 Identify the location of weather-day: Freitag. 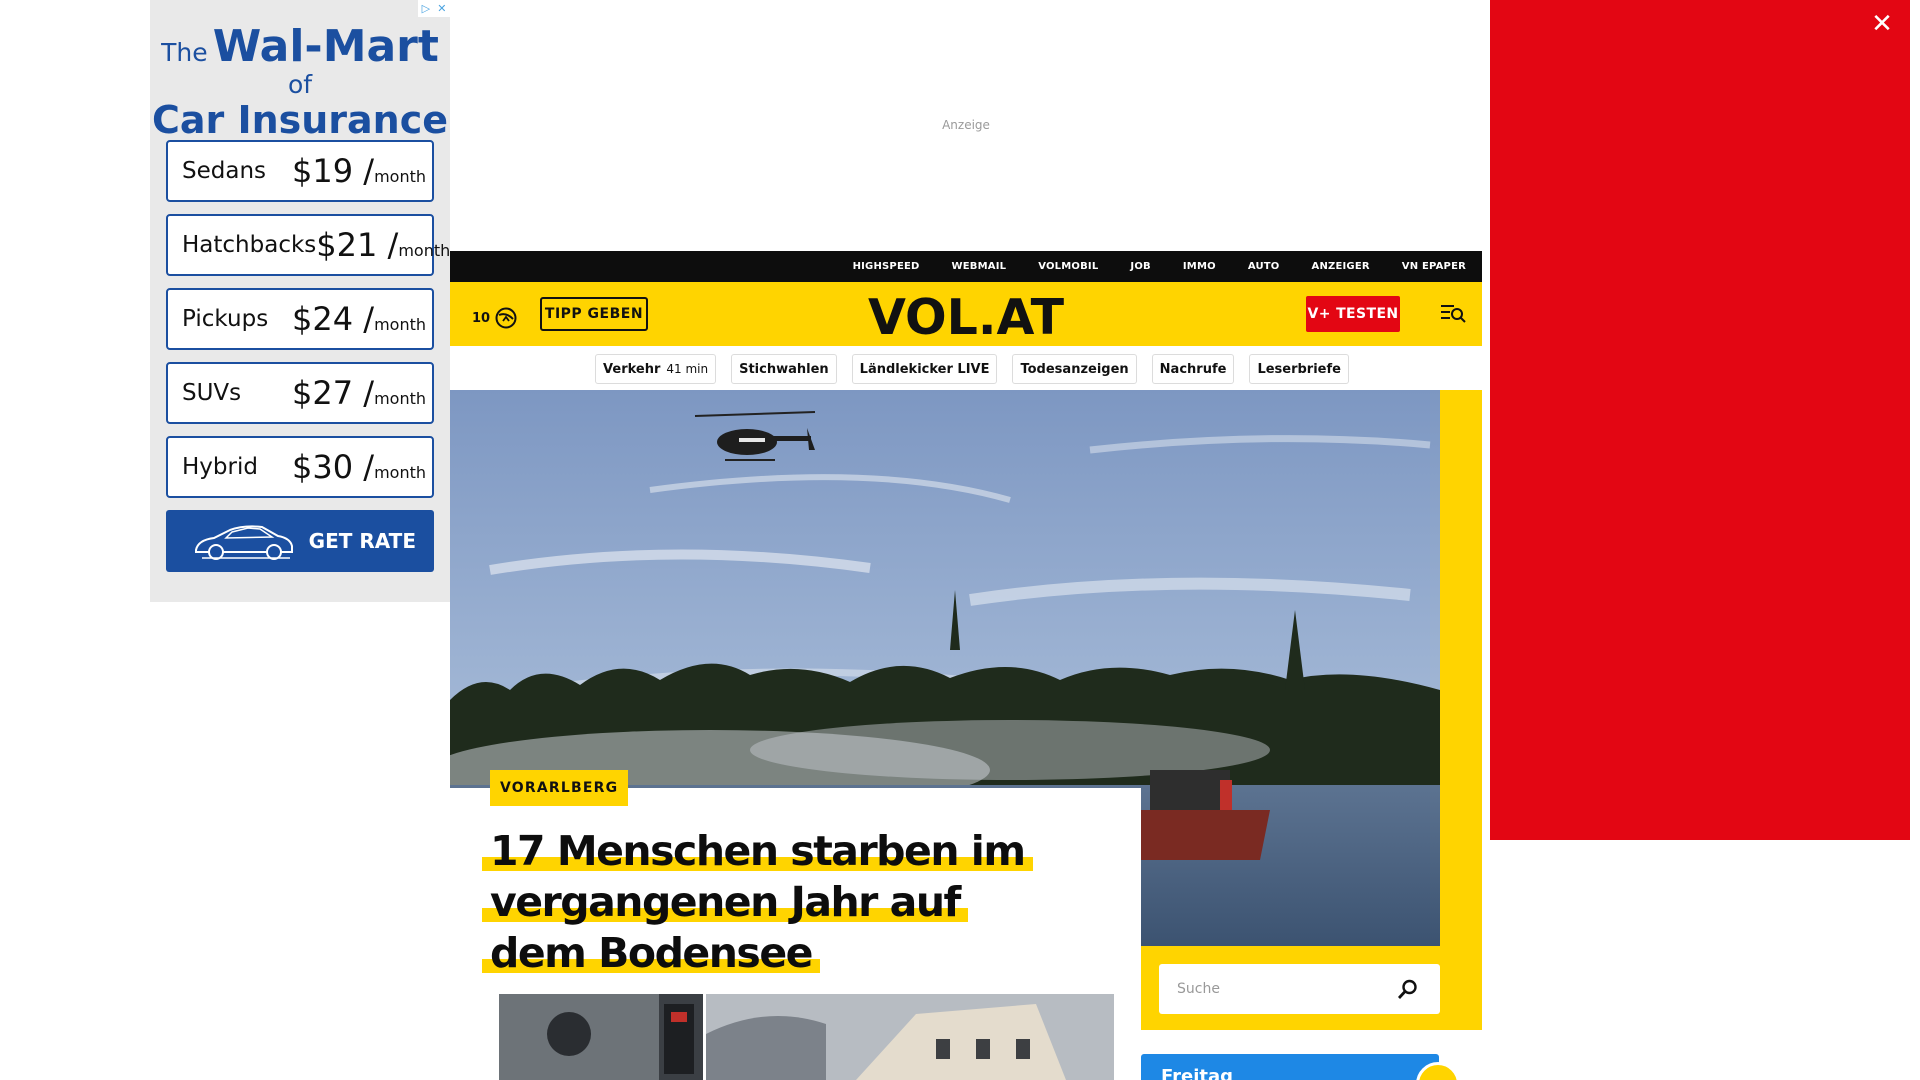
(1197, 1073).